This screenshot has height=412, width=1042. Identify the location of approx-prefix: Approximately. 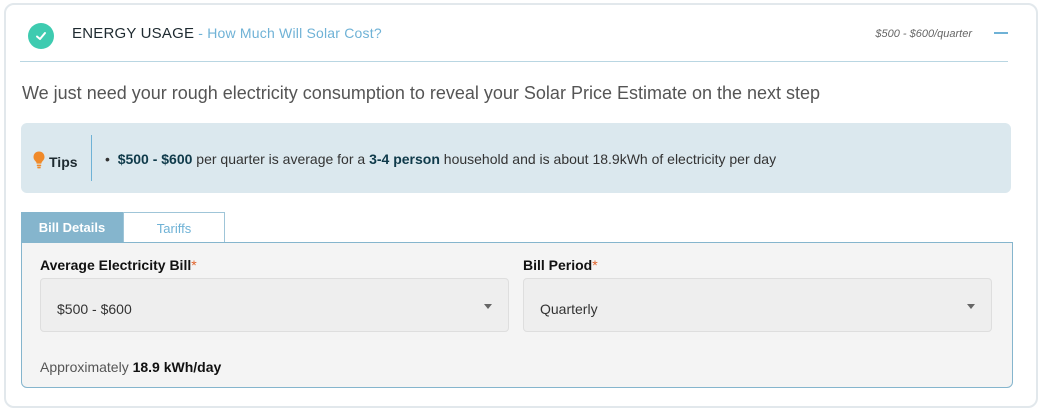
(86, 367).